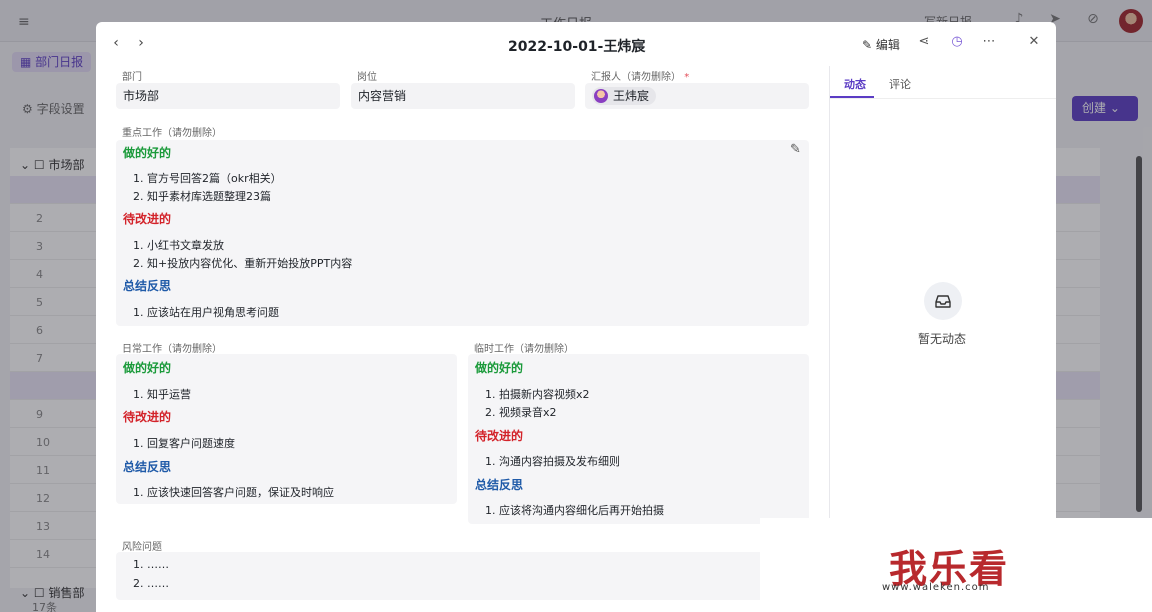 This screenshot has height=612, width=1152. I want to click on modal-header: ‹ › 2022-10-01-王炜宸 ⌄ ✎ 编辑 ⋖ ◷ ⋯ ✕, so click(576, 44).